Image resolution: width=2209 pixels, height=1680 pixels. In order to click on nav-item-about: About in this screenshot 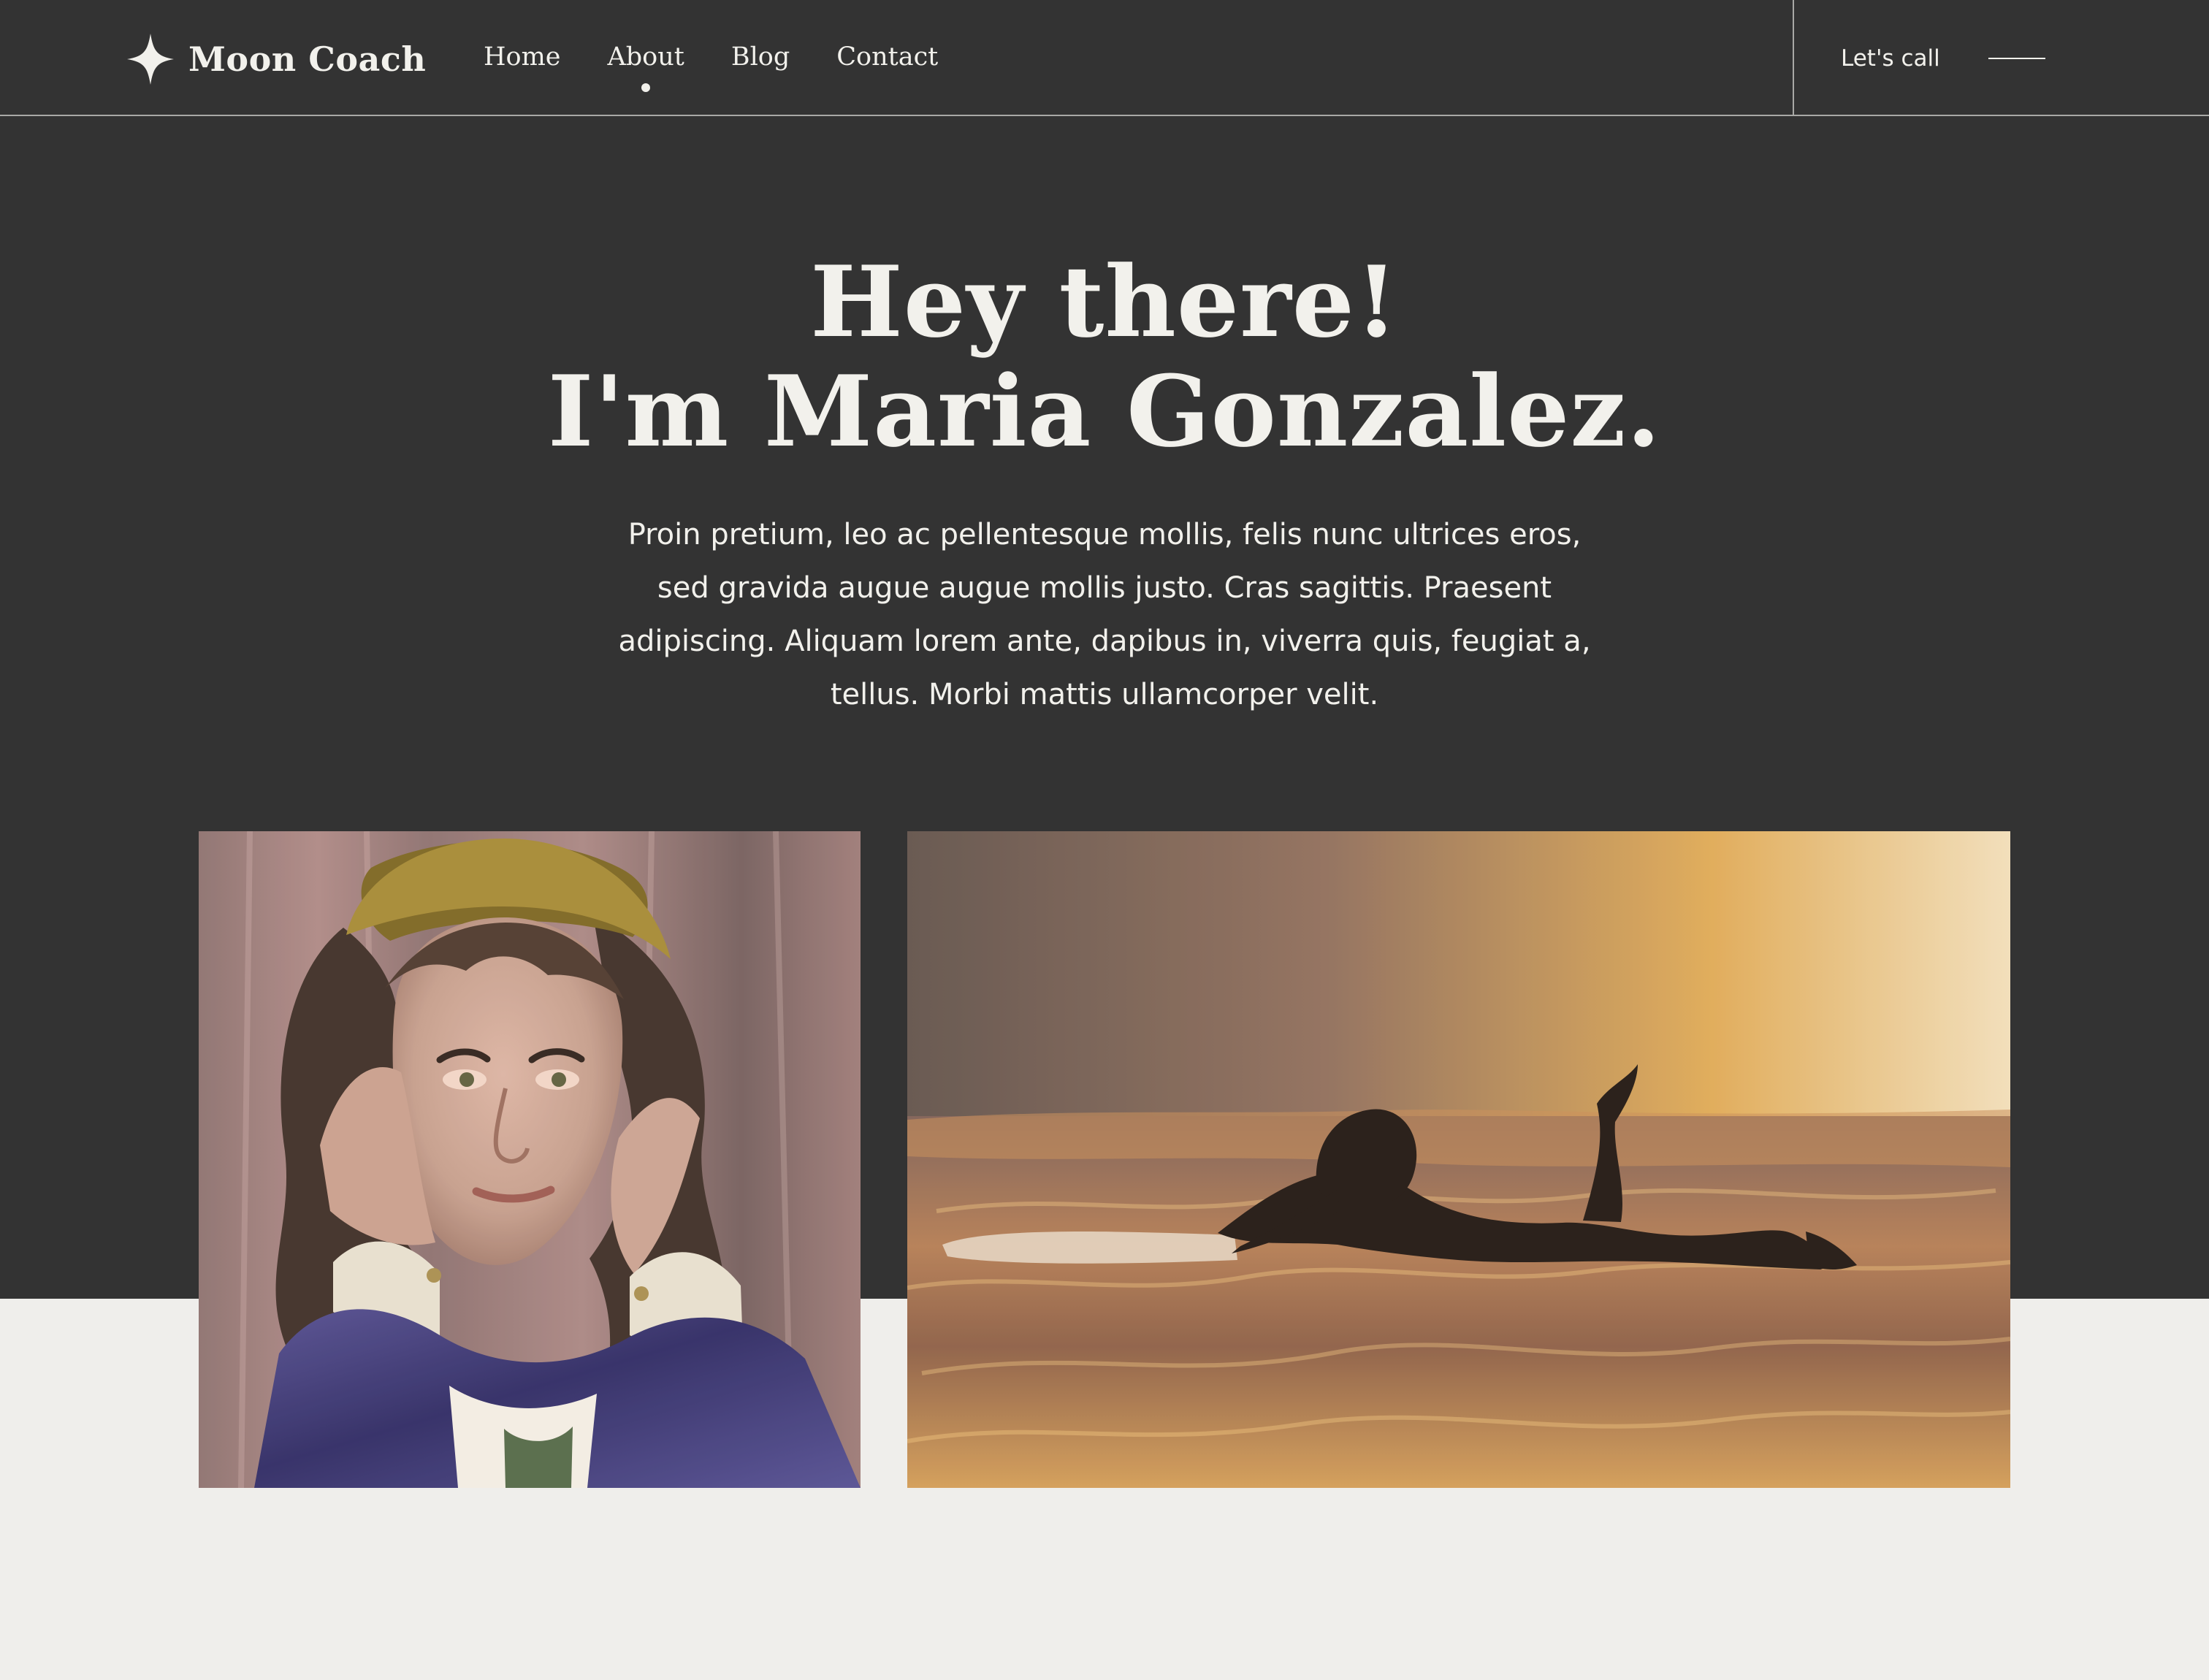, I will do `click(645, 64)`.